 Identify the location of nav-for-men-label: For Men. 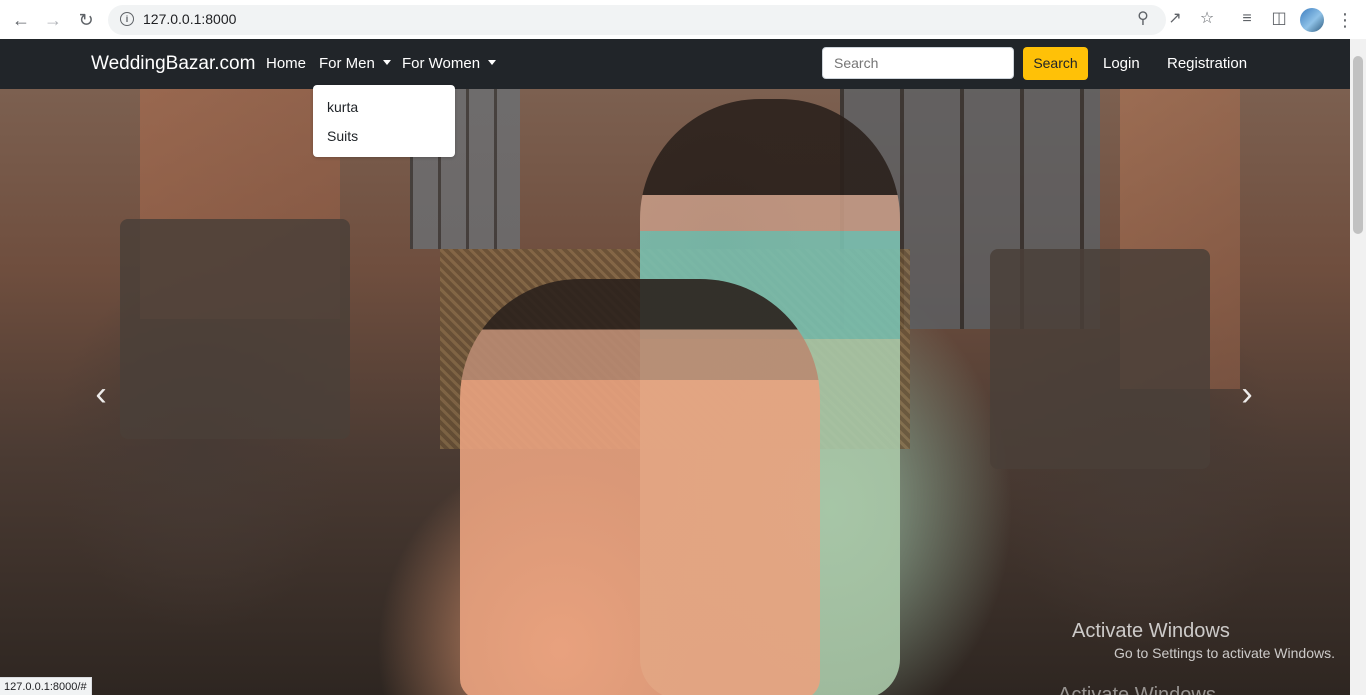
(347, 63).